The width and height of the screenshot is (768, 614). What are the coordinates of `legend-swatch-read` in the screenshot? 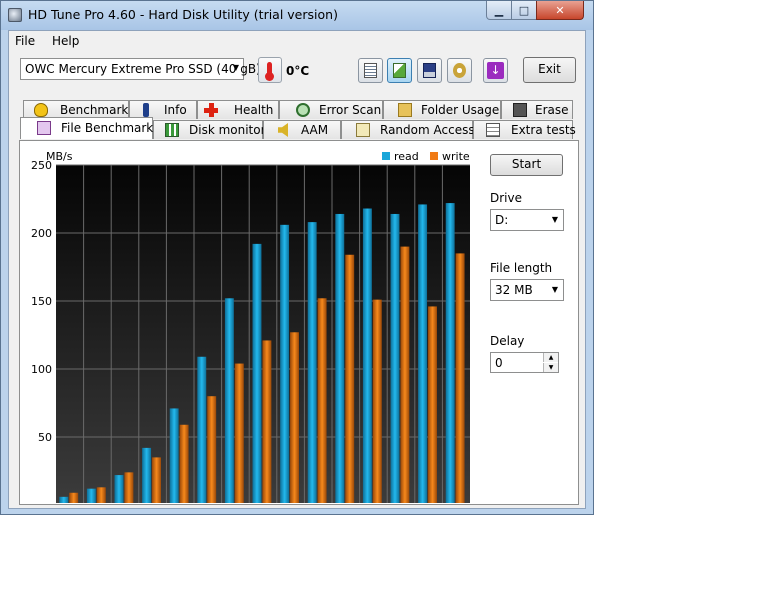 It's located at (386, 156).